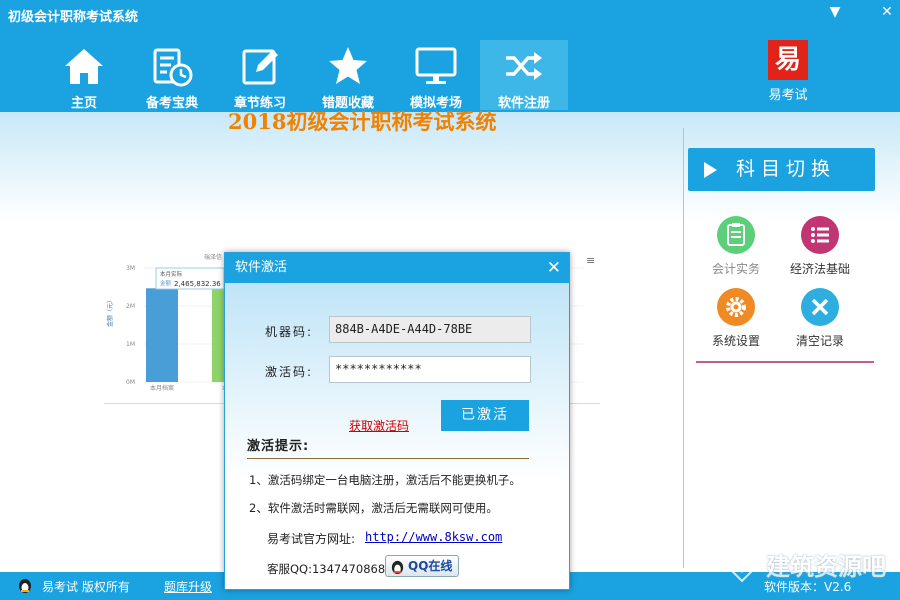  What do you see at coordinates (433, 537) in the screenshot?
I see `official-site-link: http://www.8ksw.com` at bounding box center [433, 537].